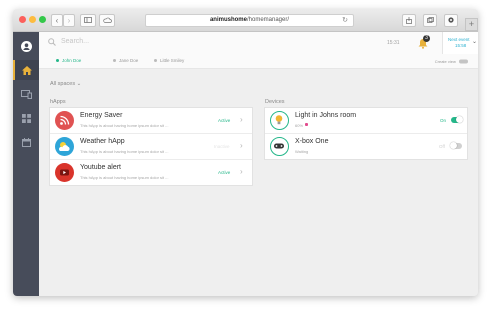 The height and width of the screenshot is (310, 490). What do you see at coordinates (302, 151) in the screenshot?
I see `device-subtitle: Waiting` at bounding box center [302, 151].